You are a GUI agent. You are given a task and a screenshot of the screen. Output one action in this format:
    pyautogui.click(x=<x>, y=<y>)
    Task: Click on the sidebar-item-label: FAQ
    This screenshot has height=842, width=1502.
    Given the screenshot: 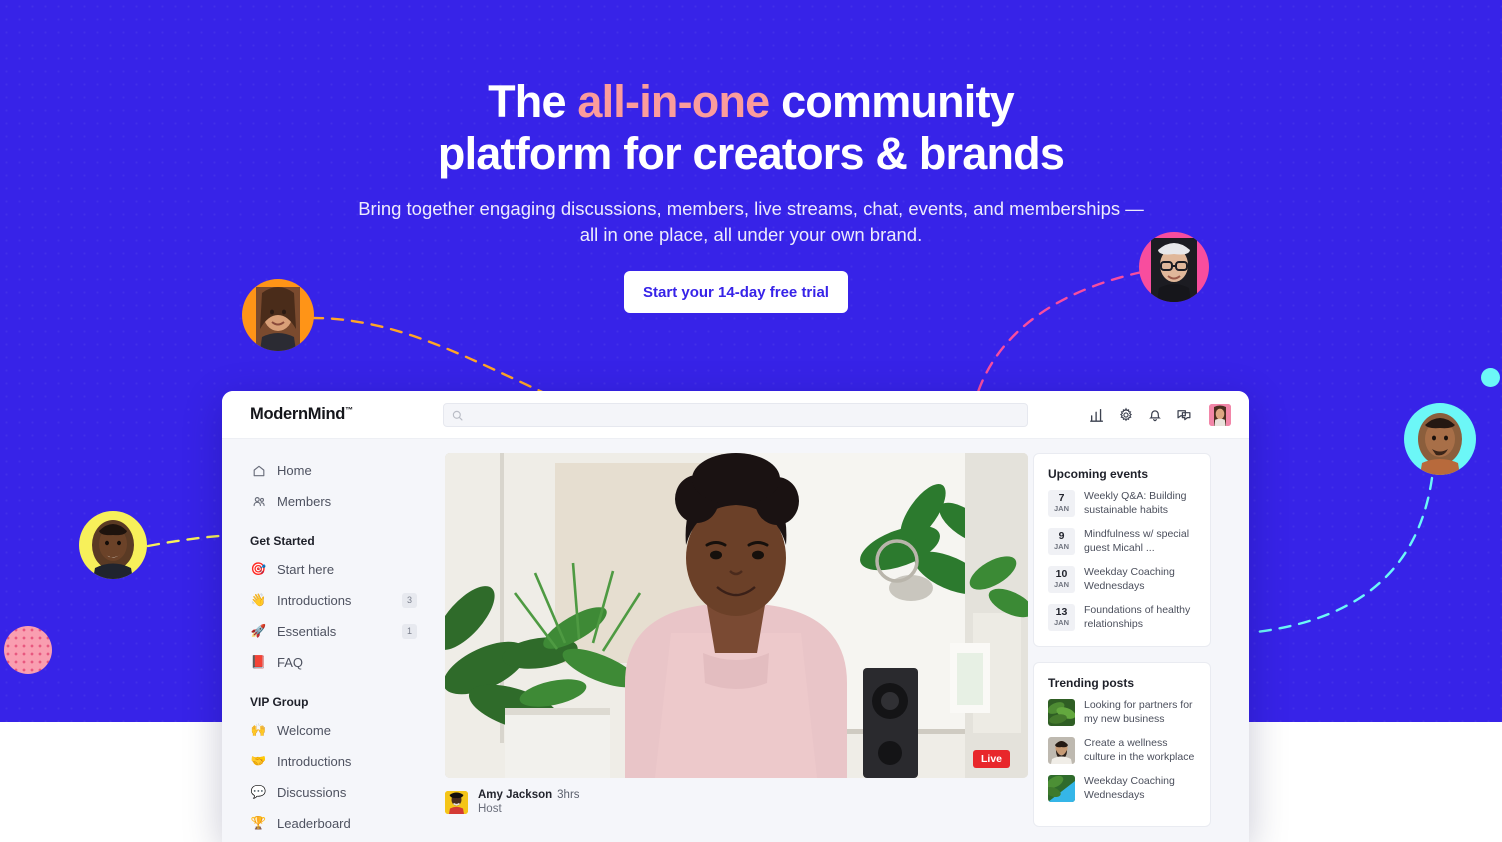 What is the action you would take?
    pyautogui.click(x=290, y=662)
    